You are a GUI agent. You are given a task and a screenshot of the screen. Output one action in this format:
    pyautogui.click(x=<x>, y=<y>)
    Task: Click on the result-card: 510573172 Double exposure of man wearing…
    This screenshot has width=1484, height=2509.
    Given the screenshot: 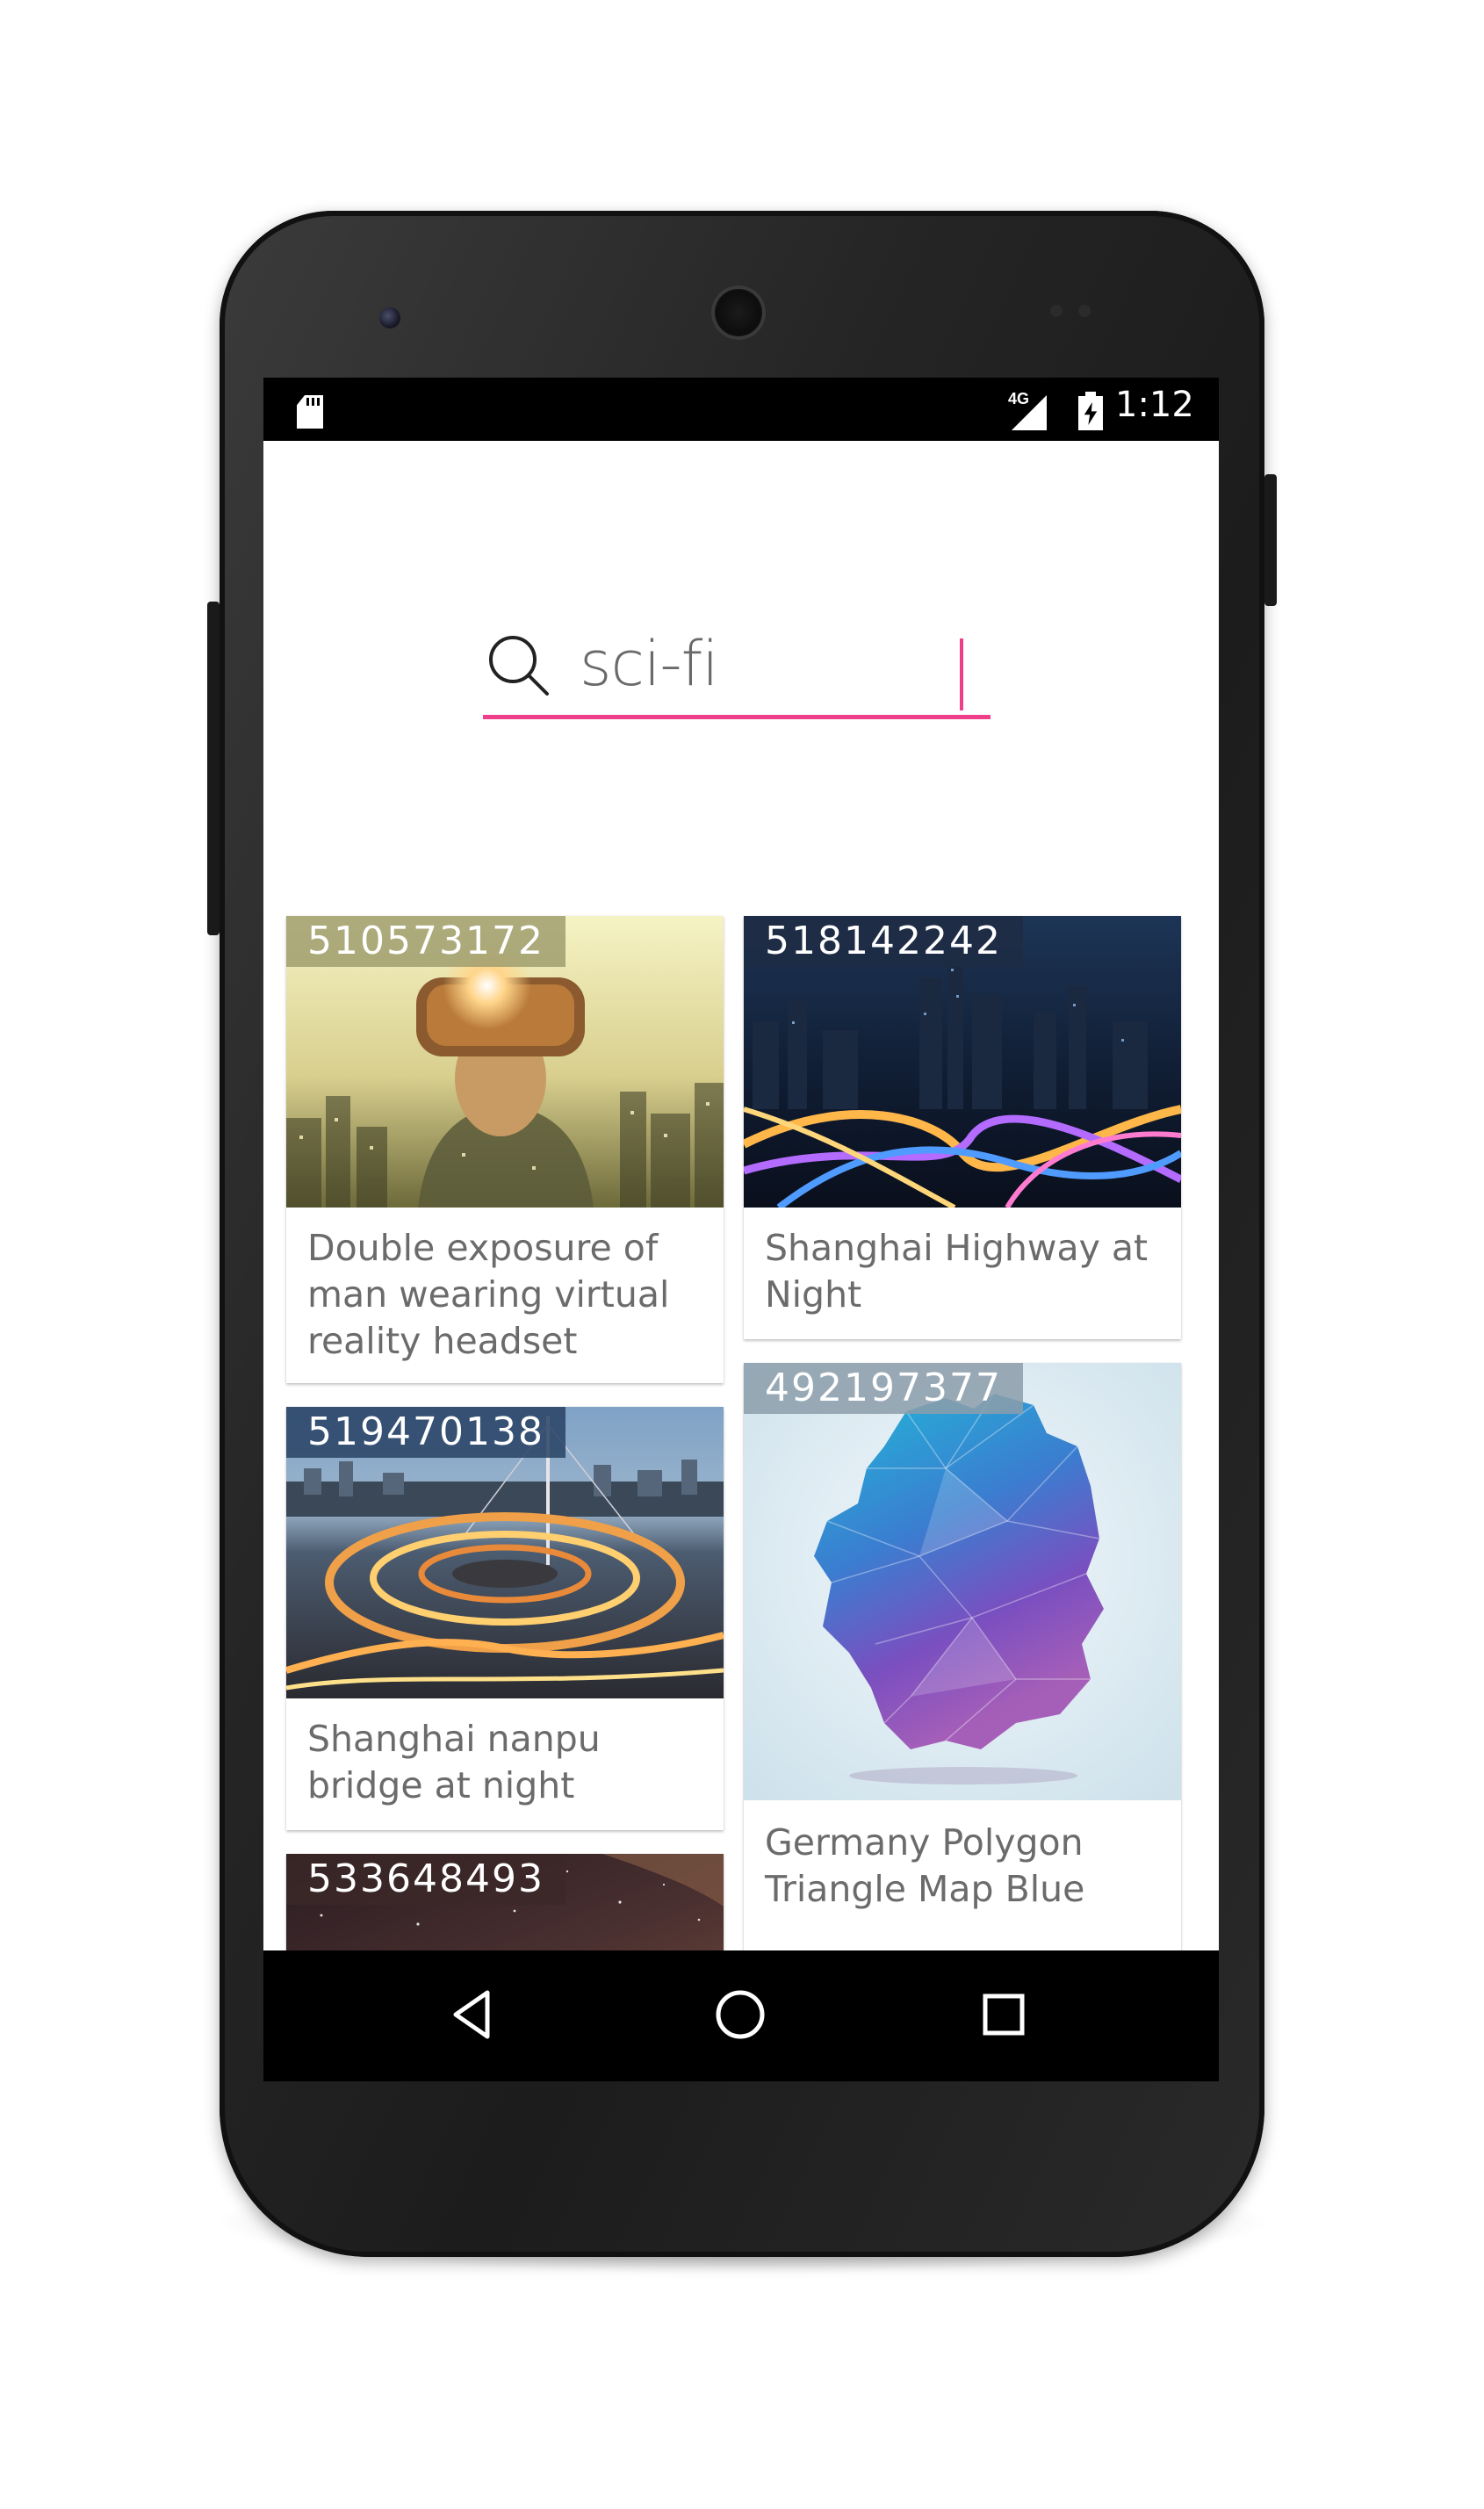 What is the action you would take?
    pyautogui.click(x=505, y=1149)
    